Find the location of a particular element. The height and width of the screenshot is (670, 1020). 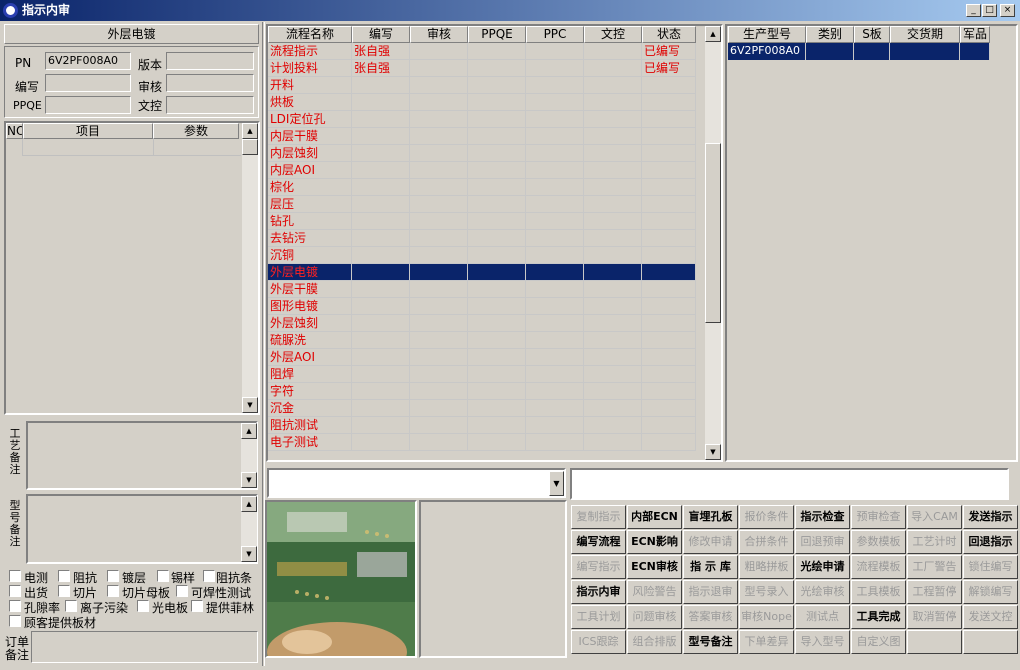

command-button: 导入CAM is located at coordinates (934, 517).